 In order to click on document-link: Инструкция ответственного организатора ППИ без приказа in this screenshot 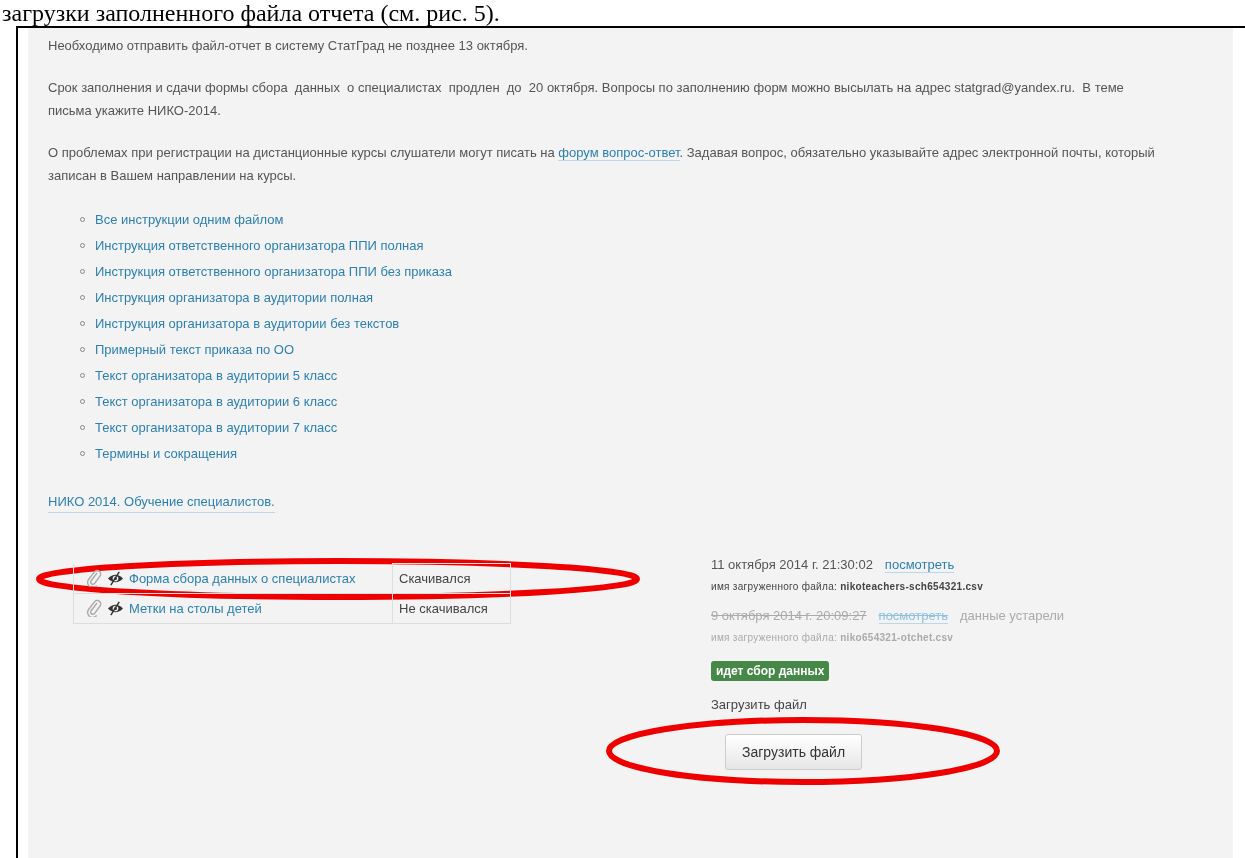, I will do `click(274, 271)`.